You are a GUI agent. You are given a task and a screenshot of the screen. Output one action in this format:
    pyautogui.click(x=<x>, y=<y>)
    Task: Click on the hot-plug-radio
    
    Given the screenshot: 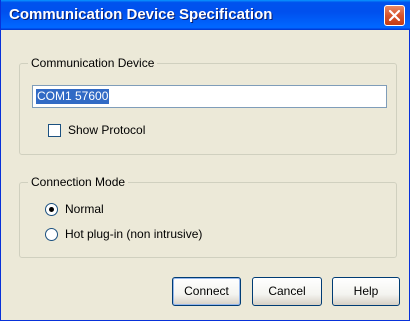 What is the action you would take?
    pyautogui.click(x=51, y=234)
    